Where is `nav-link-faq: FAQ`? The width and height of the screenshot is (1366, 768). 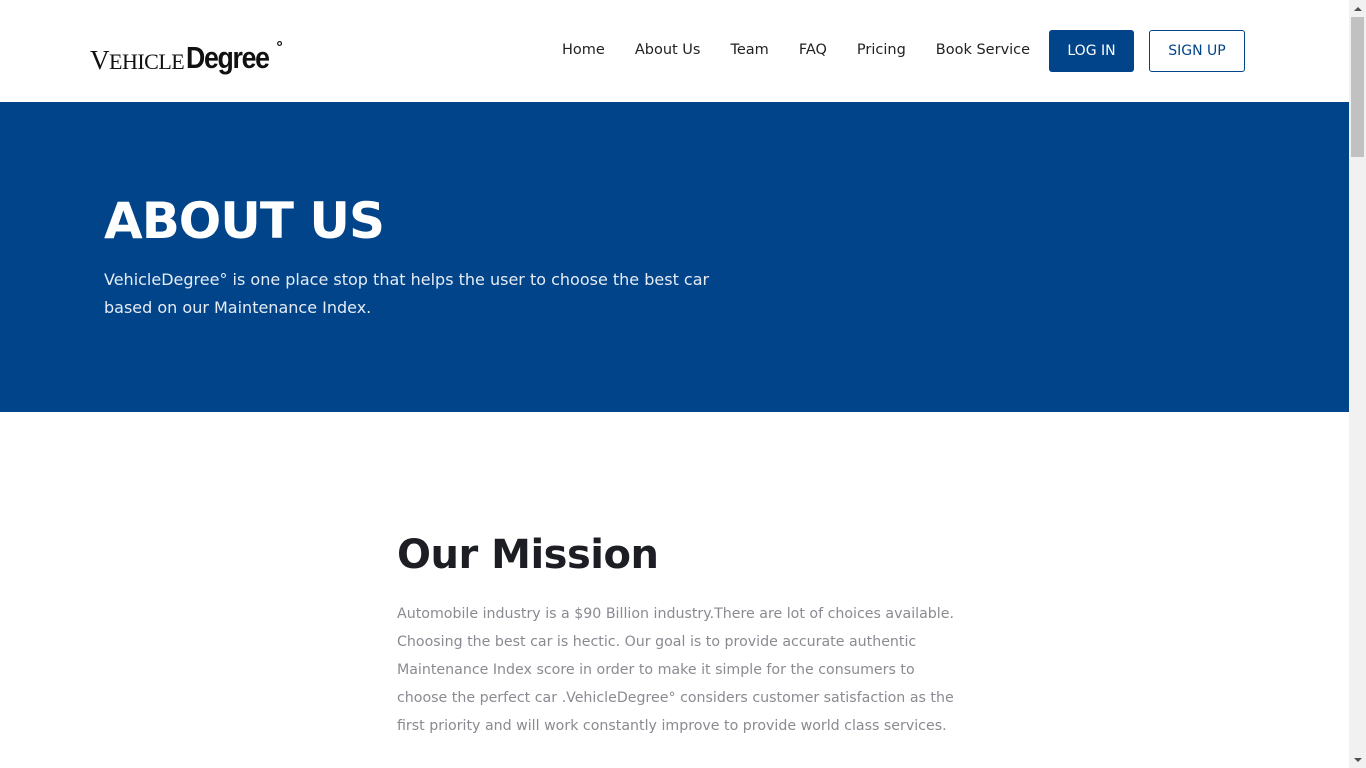
nav-link-faq: FAQ is located at coordinates (813, 50).